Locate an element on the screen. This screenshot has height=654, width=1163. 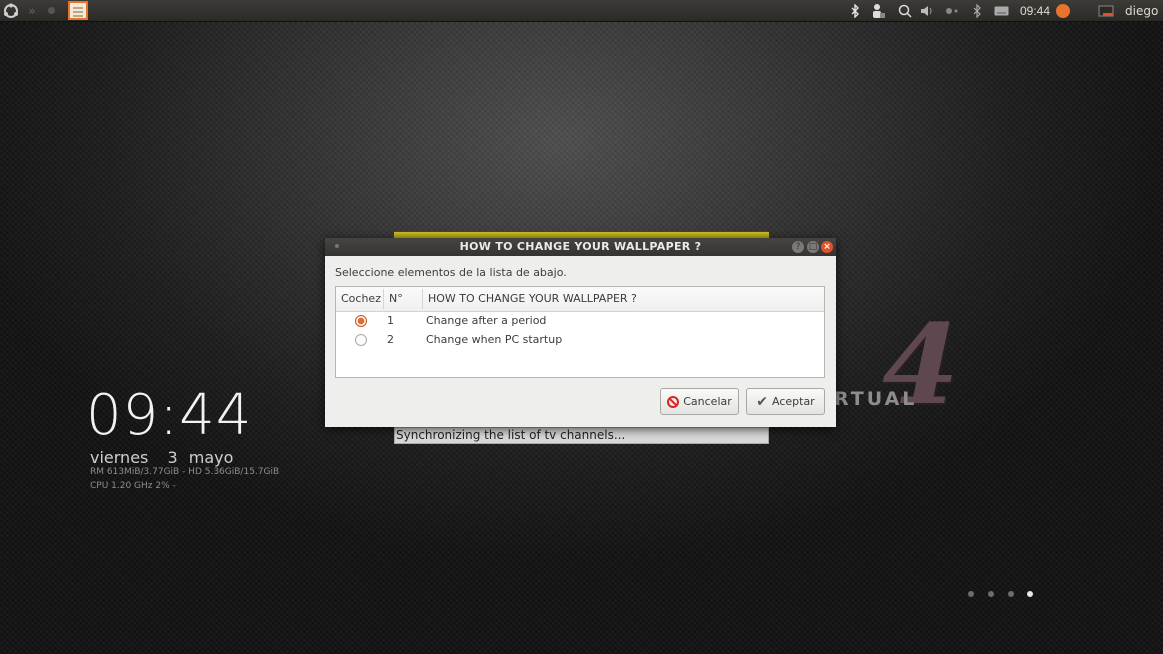
record-icon is located at coordinates (51, 10).